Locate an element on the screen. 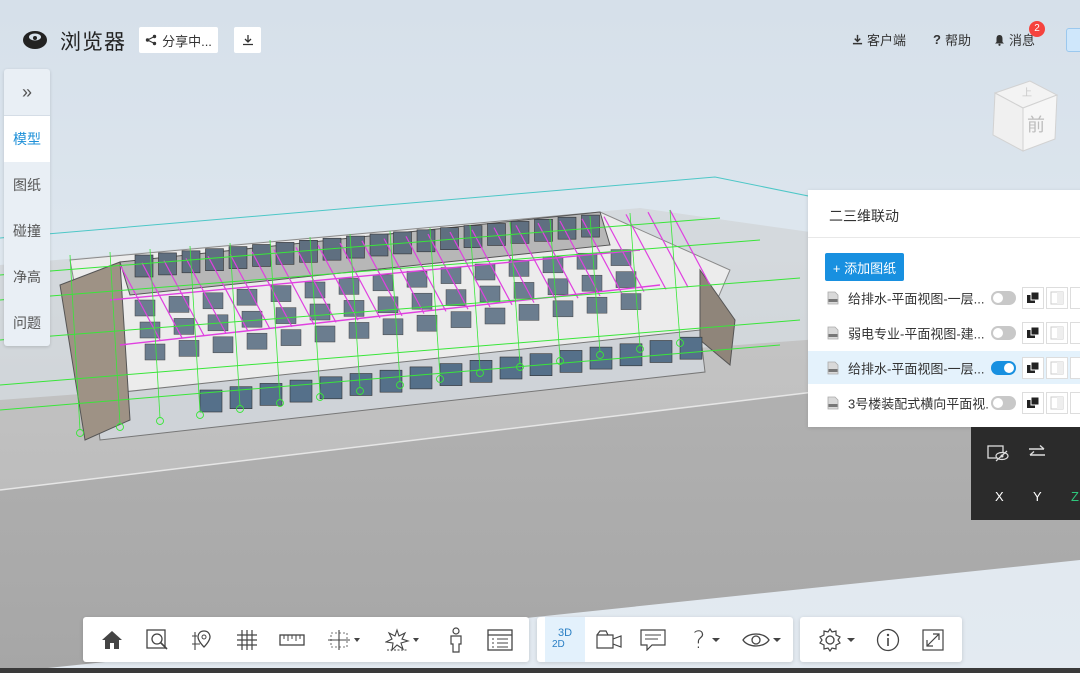  nav-collapse-button: » is located at coordinates (27, 92).